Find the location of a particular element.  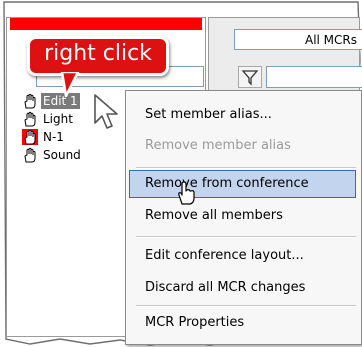

menu-item-remove-all-members: Remove all members is located at coordinates (243, 216).